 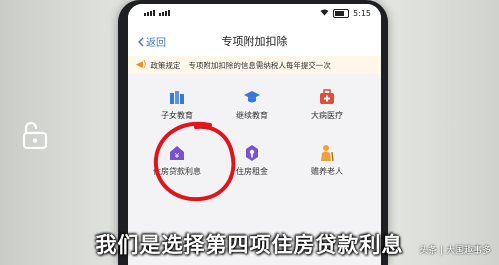 I want to click on notice-text: 专项附加扣除的信息需纳税人每年提交一次, so click(x=259, y=65).